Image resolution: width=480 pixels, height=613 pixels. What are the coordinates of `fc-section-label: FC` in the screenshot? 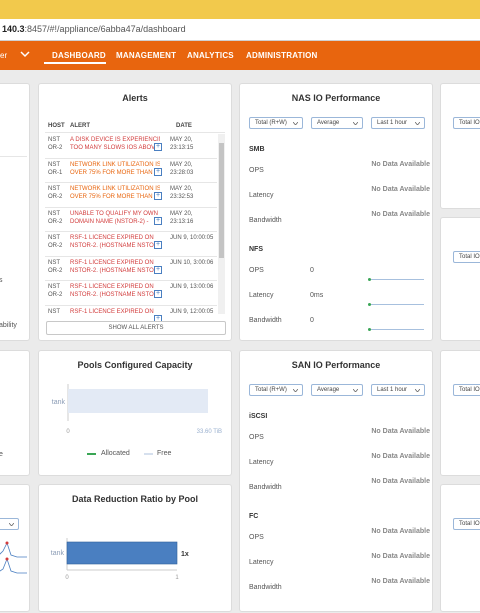 It's located at (254, 516).